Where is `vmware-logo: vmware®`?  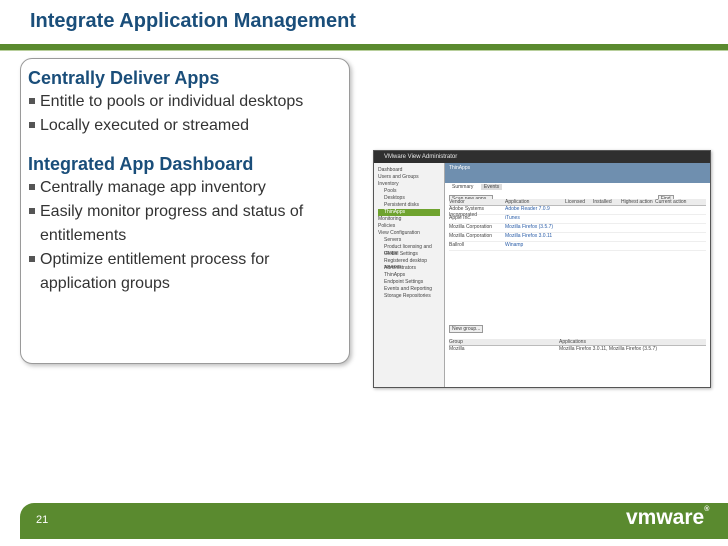 vmware-logo: vmware® is located at coordinates (668, 517).